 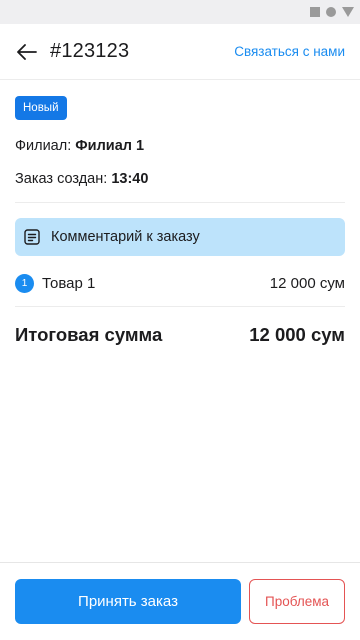 I want to click on back-button, so click(x=27, y=52).